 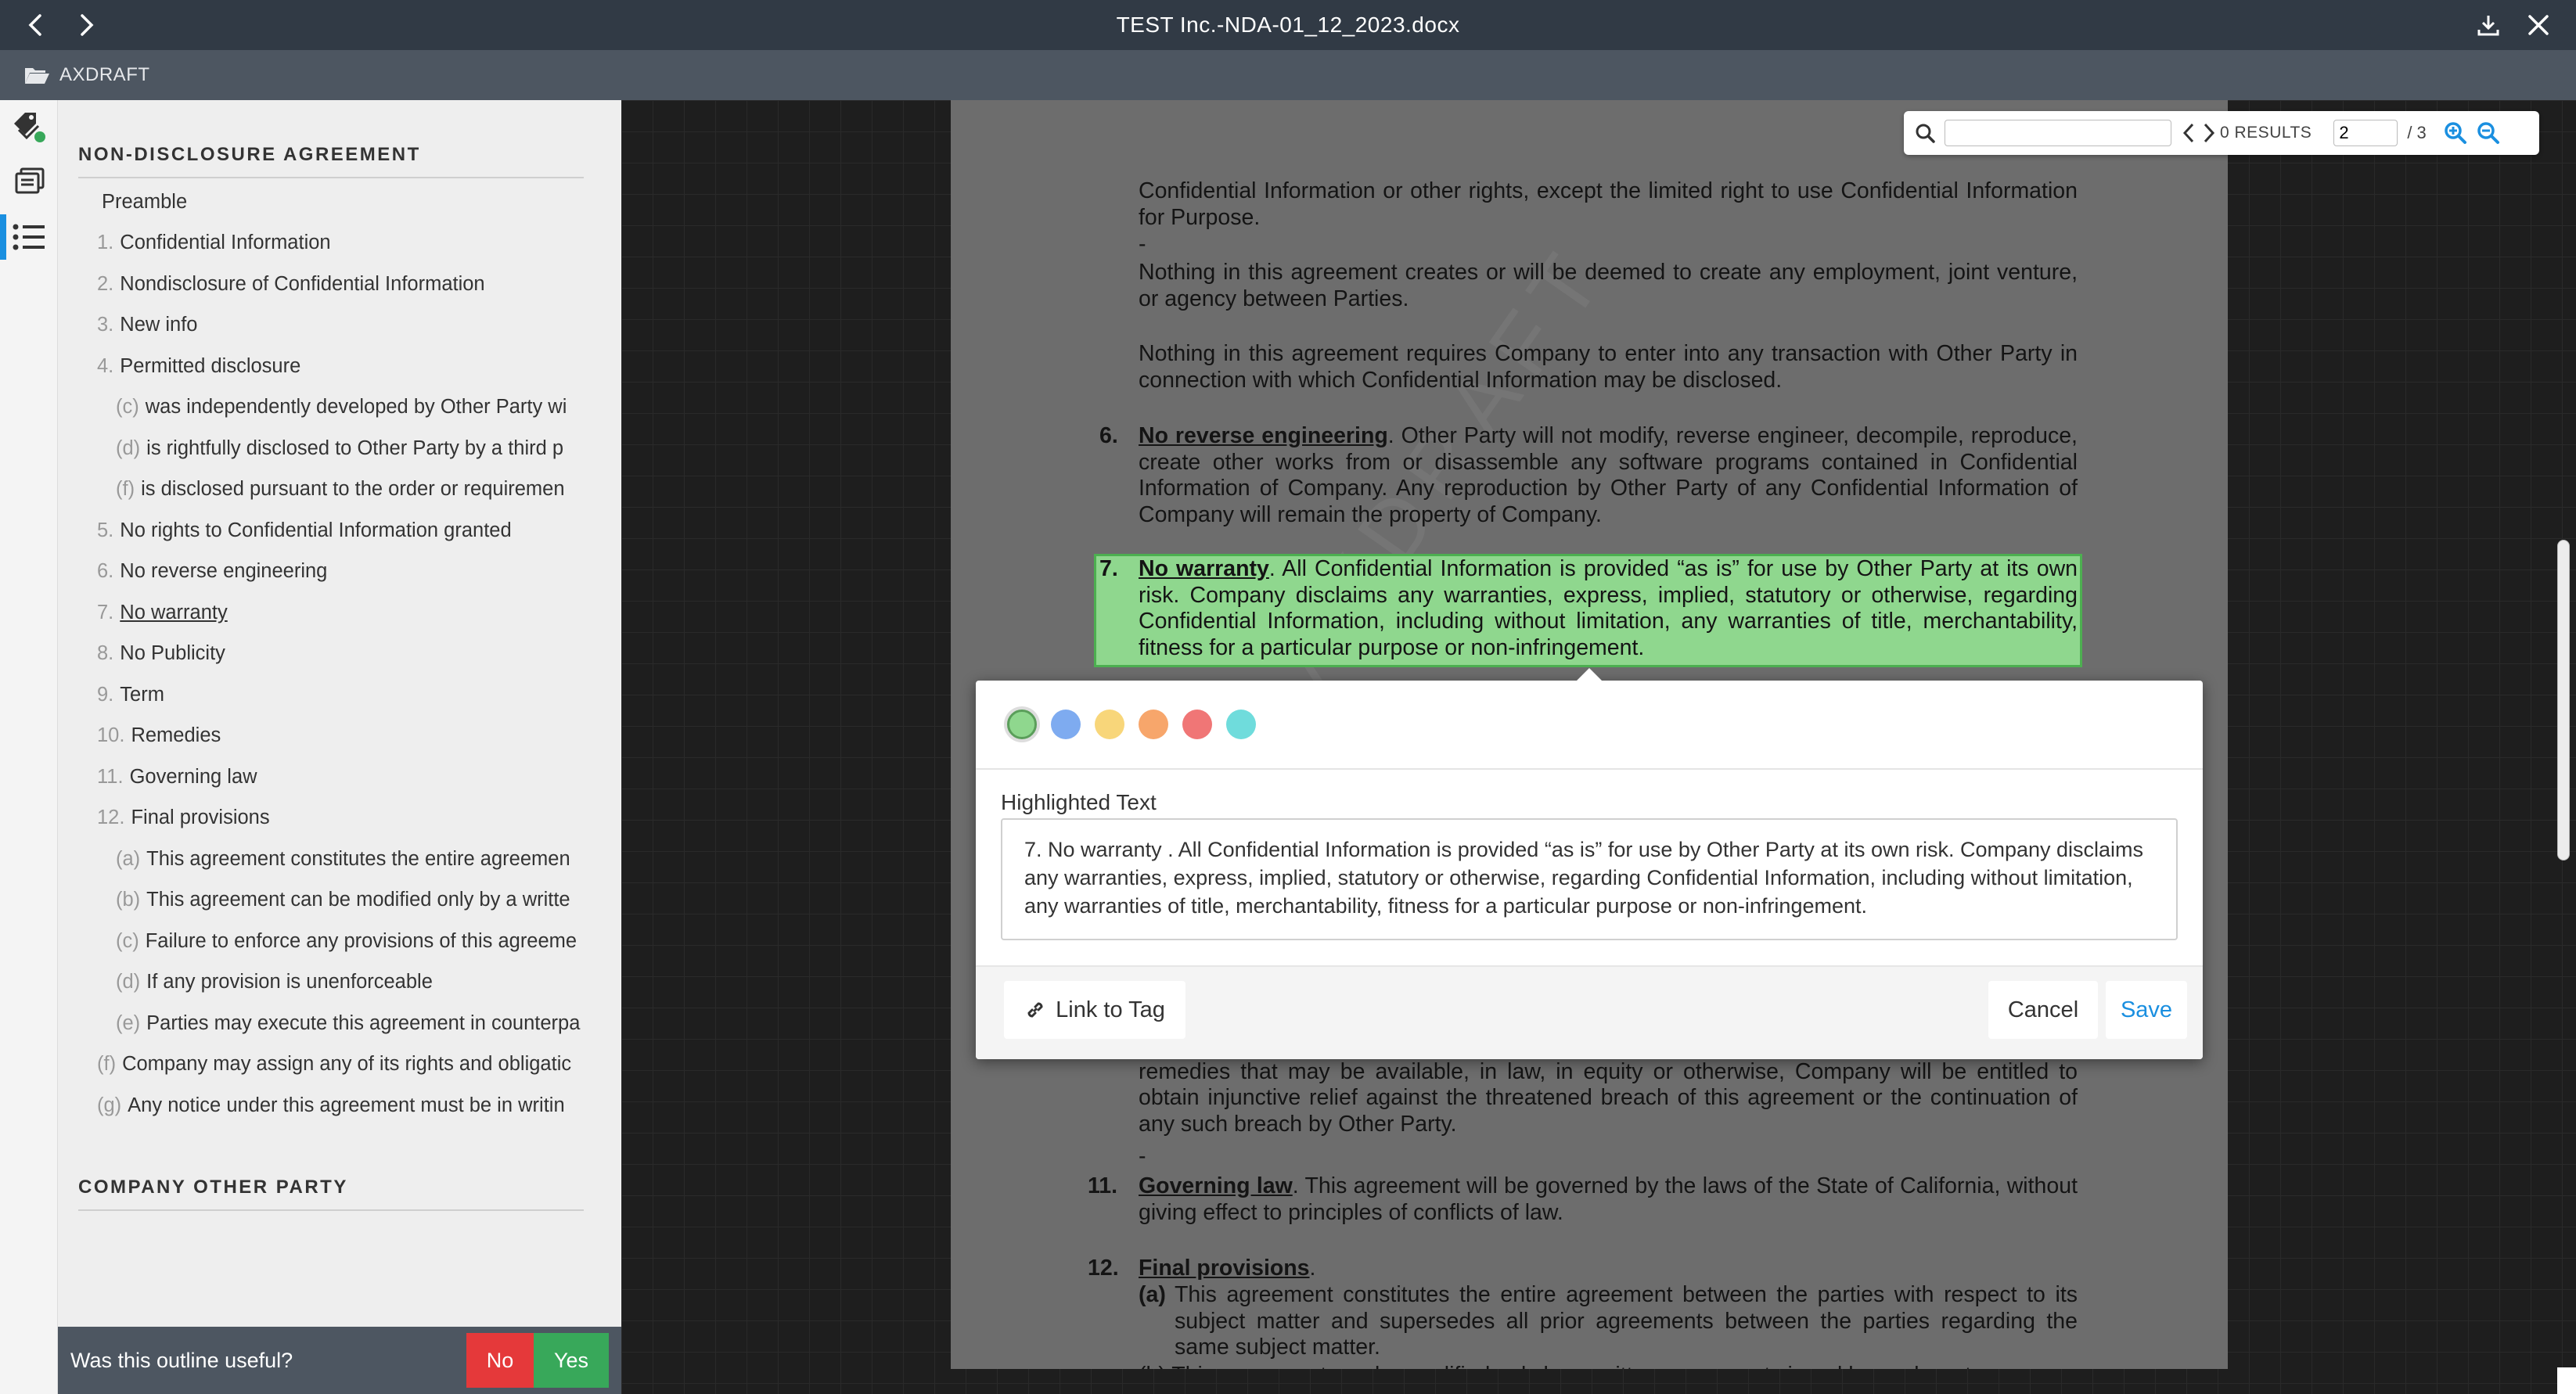 I want to click on outline-item: 12. Final provisions, so click(x=331, y=818).